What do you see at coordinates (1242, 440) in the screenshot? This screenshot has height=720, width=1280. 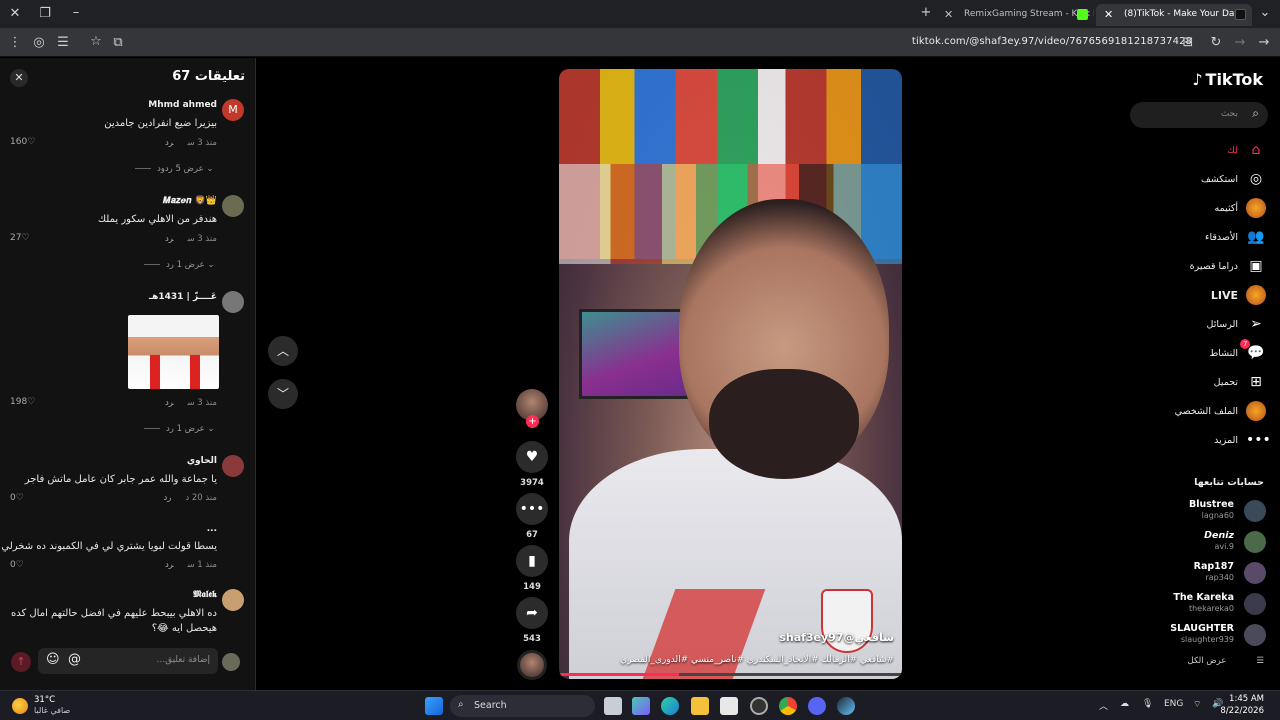 I see `sidebar-item-more: المزيد •••` at bounding box center [1242, 440].